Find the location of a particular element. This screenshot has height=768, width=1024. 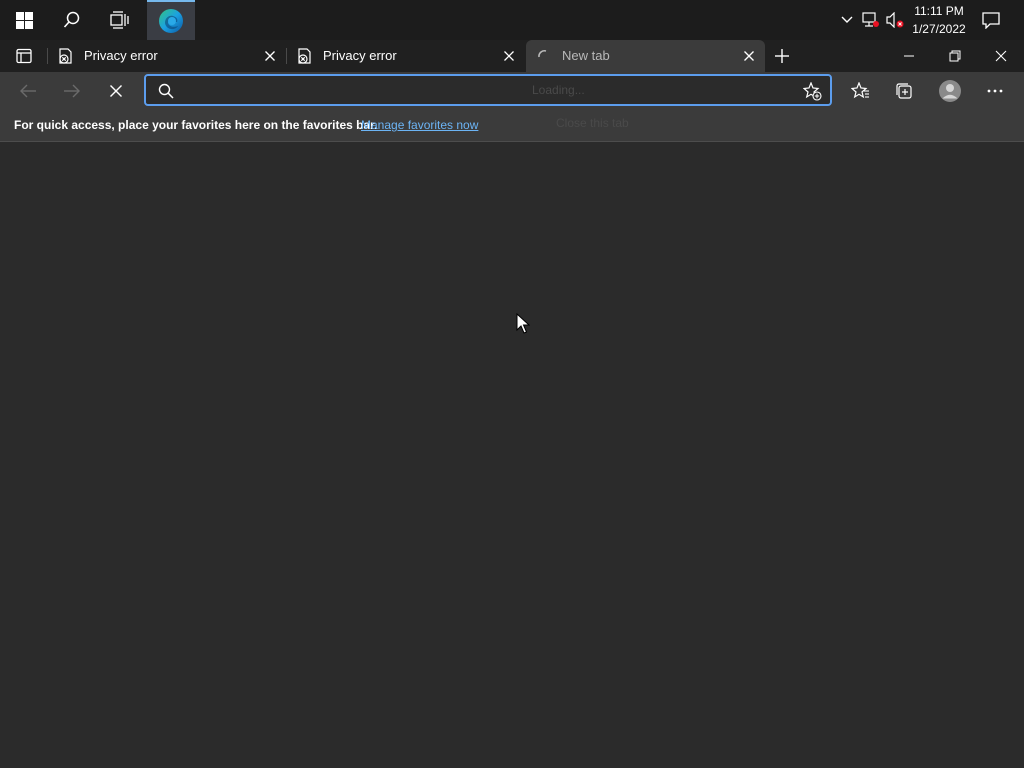

tray-overflow-button is located at coordinates (847, 20).